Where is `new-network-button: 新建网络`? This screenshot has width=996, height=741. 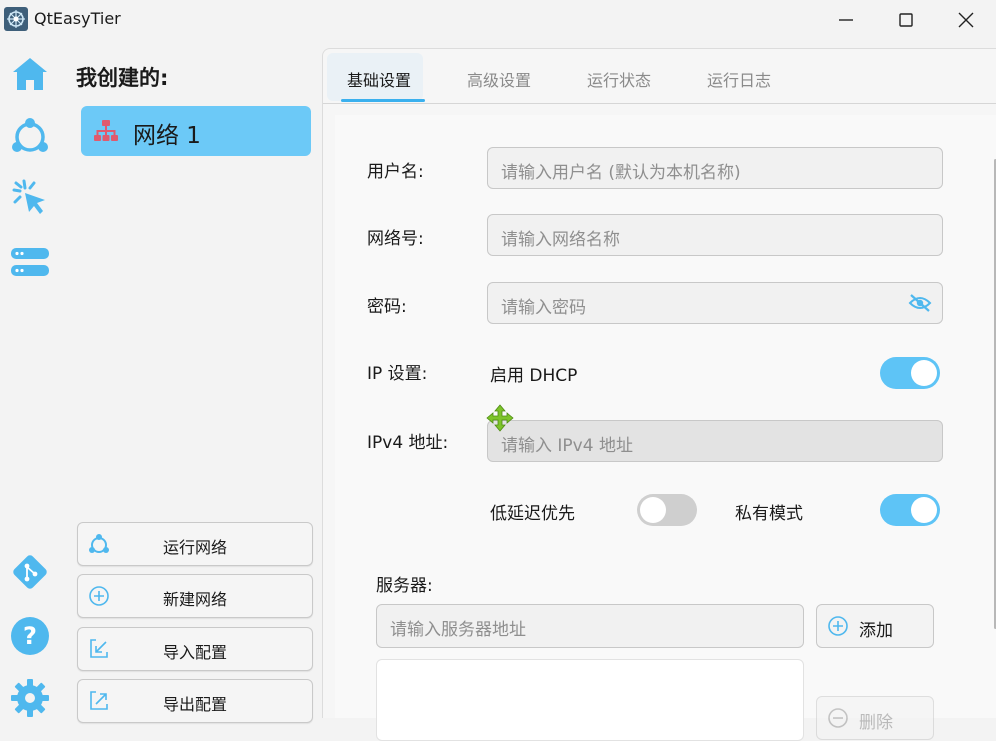 new-network-button: 新建网络 is located at coordinates (195, 596).